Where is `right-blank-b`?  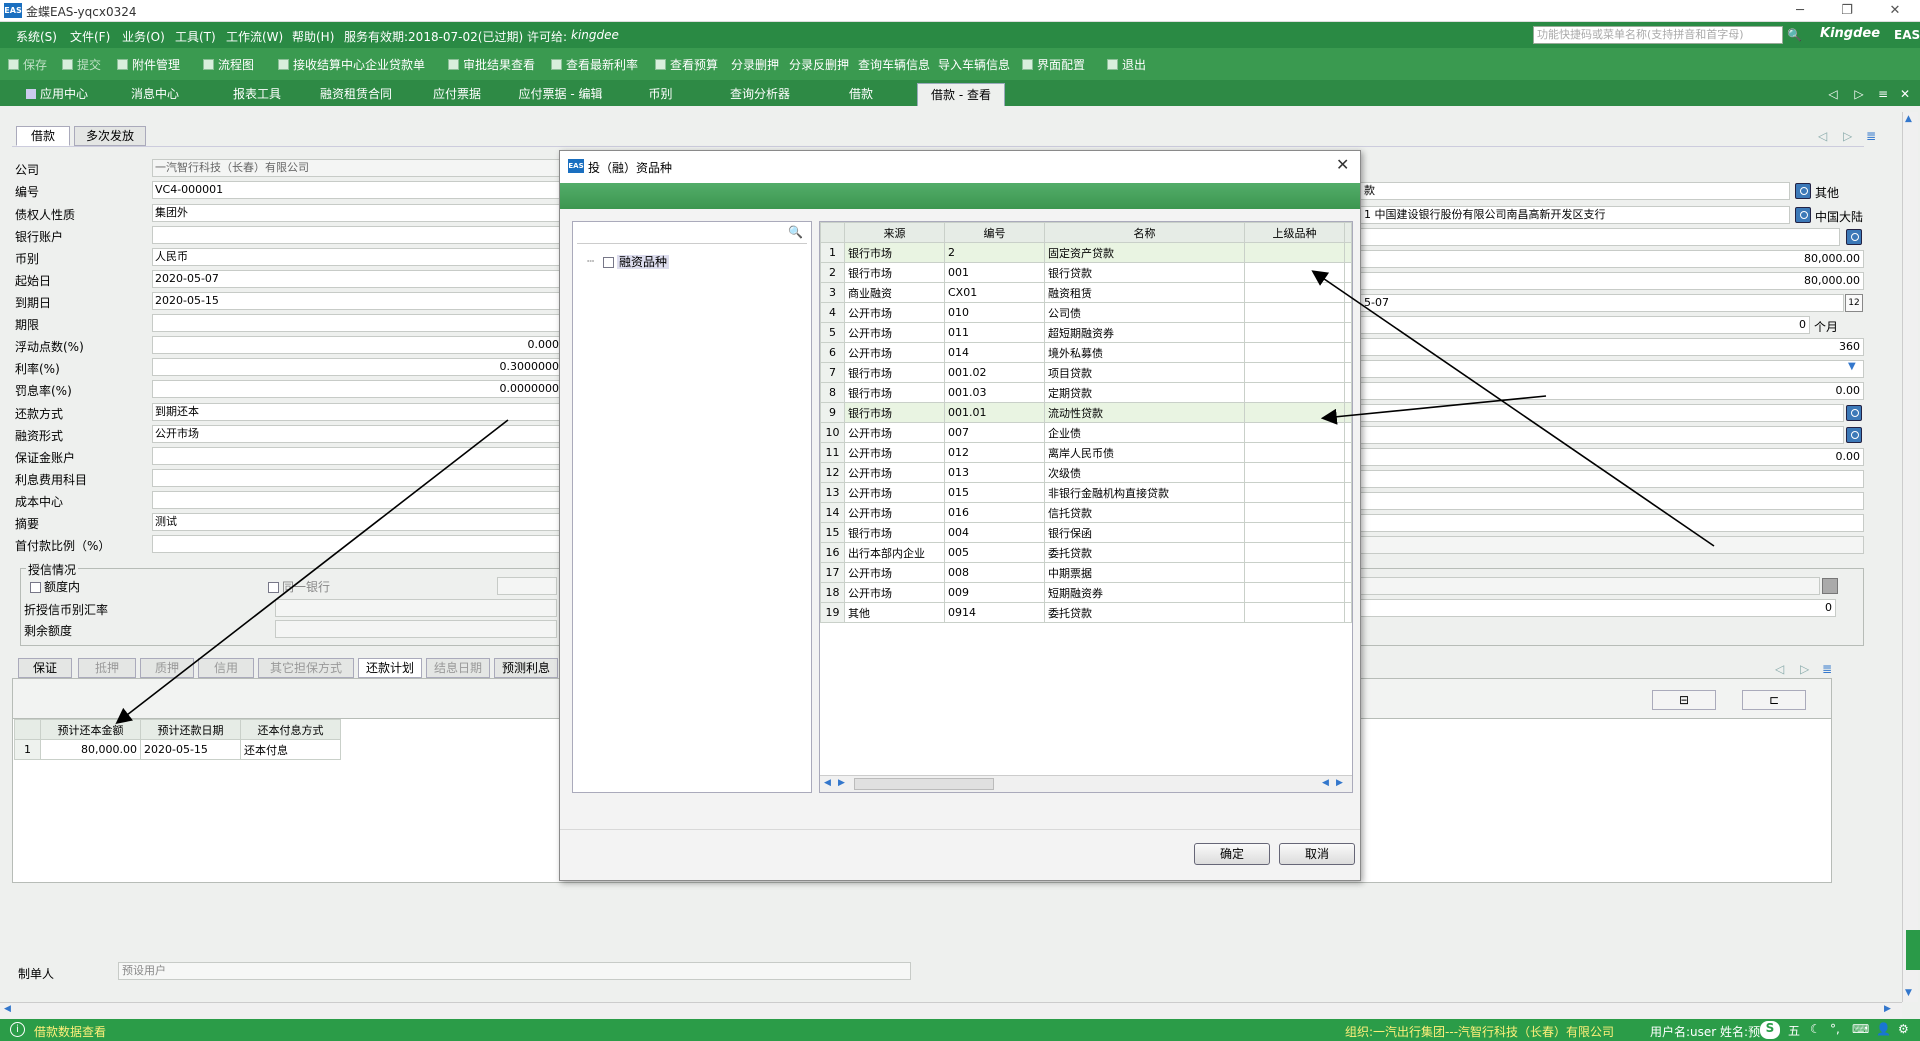
right-blank-b is located at coordinates (1612, 479).